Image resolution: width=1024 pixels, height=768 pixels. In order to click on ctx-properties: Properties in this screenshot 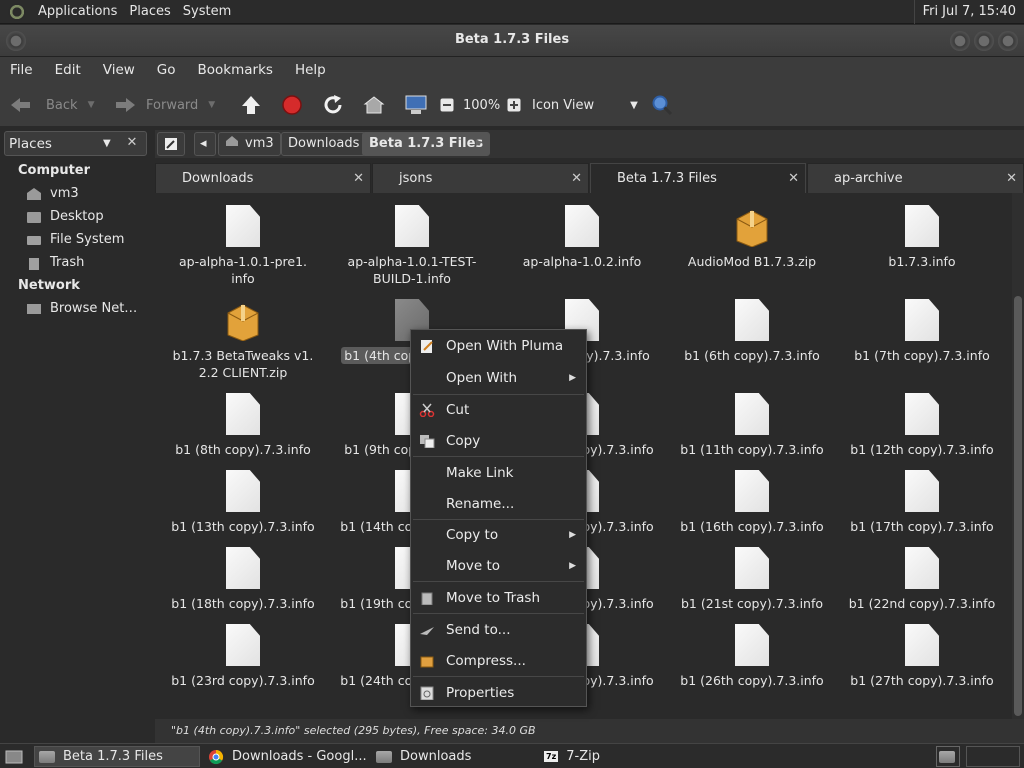, I will do `click(498, 693)`.